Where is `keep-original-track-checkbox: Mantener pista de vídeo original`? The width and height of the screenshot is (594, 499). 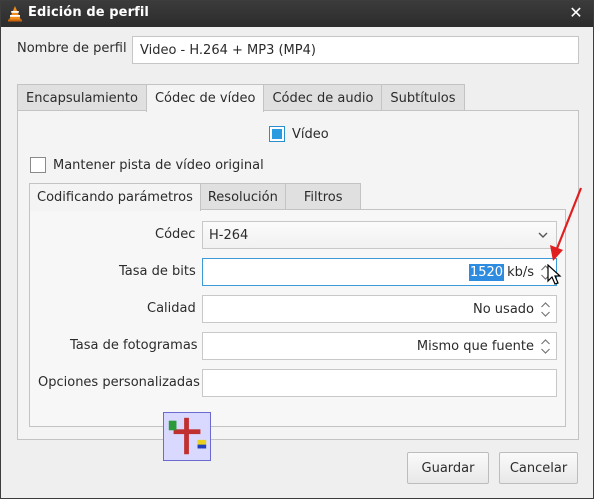 keep-original-track-checkbox: Mantener pista de vídeo original is located at coordinates (147, 165).